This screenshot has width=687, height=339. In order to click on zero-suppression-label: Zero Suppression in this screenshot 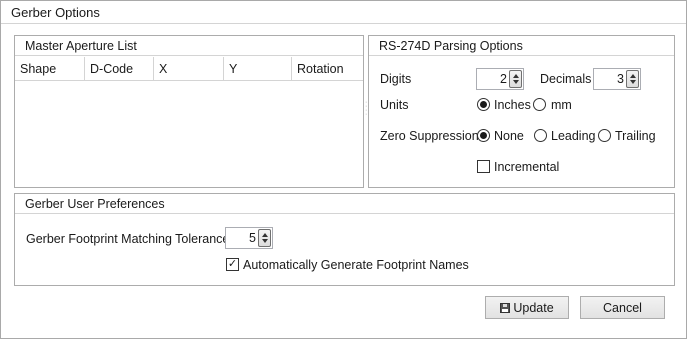, I will do `click(429, 136)`.